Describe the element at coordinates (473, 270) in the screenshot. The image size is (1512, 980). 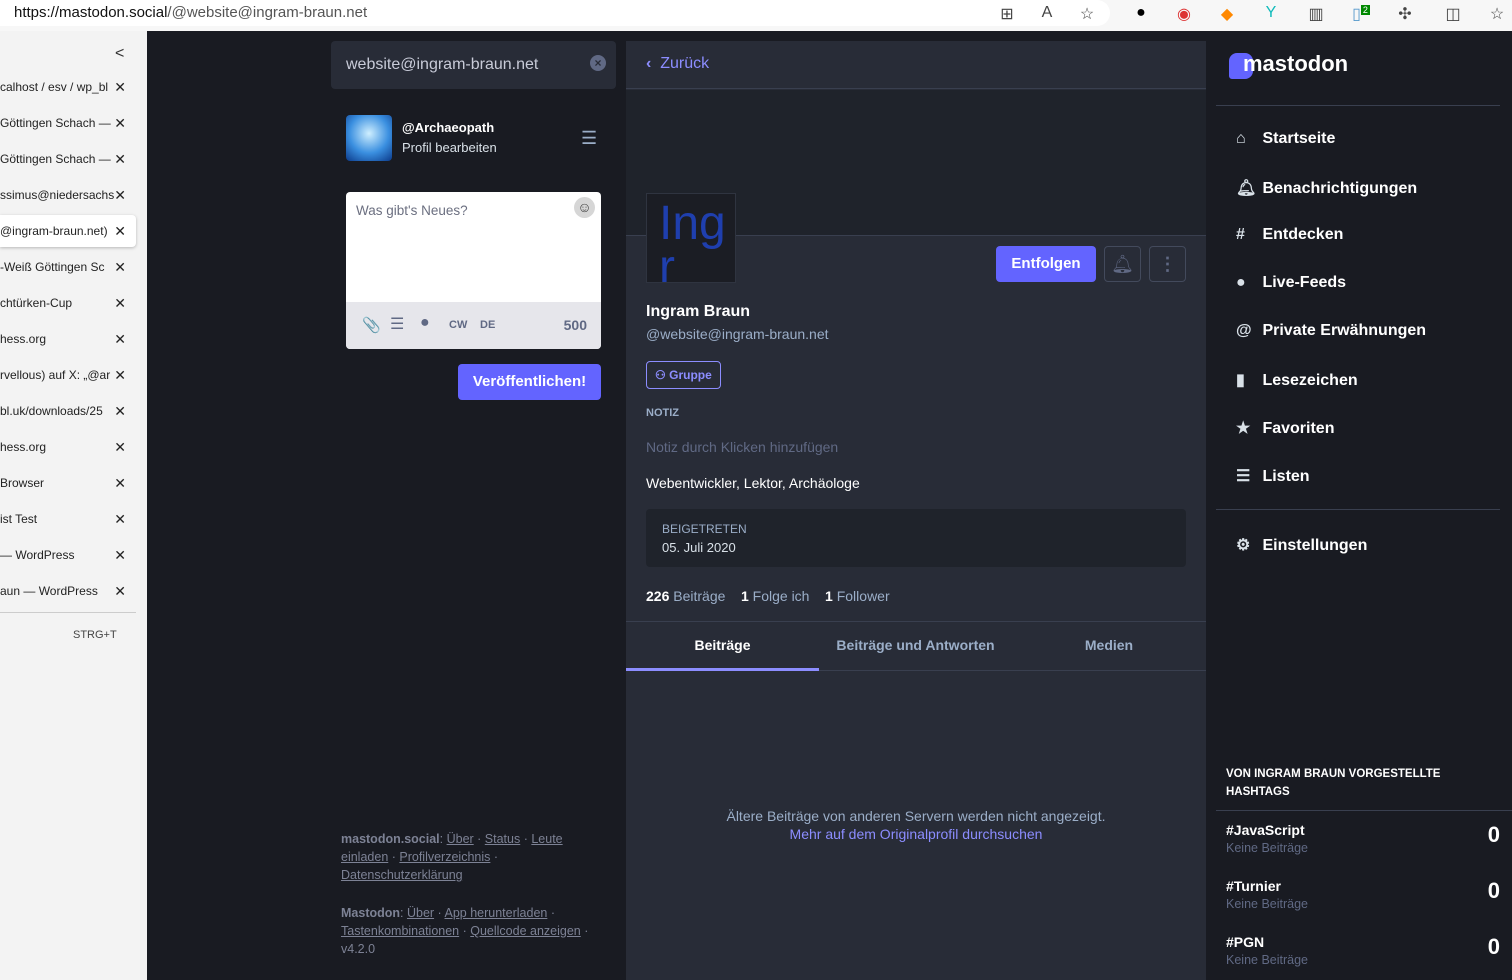
I see `compose-form: Was gibt's Neues? ☺ 📎 ☰ ● CW DE 500` at that location.